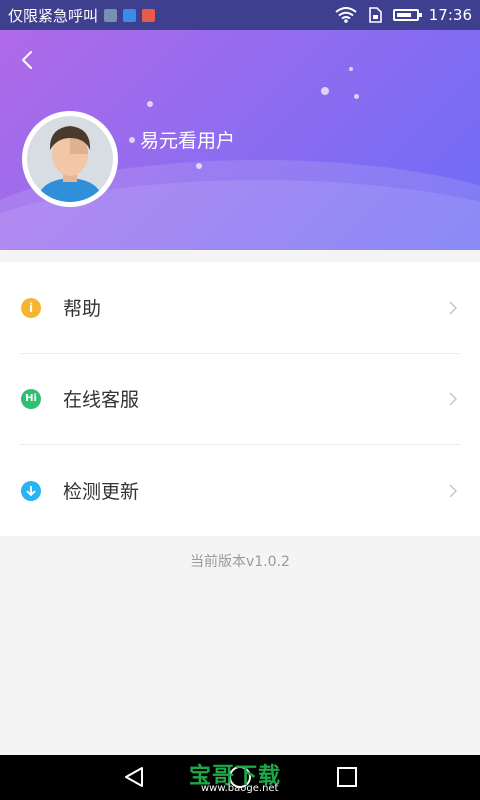 This screenshot has width=480, height=800. Describe the element at coordinates (130, 15) in the screenshot. I see `notification-app-icon` at that location.